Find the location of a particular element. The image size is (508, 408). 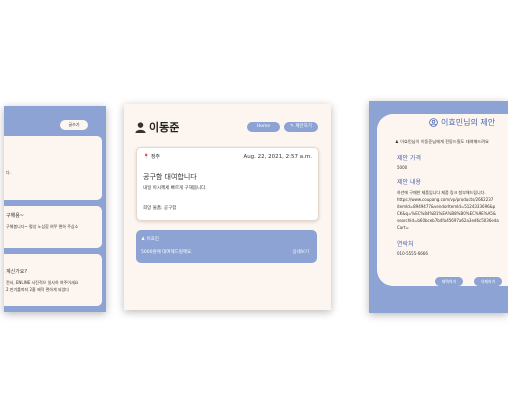

page-title: 이동준 is located at coordinates (157, 127).